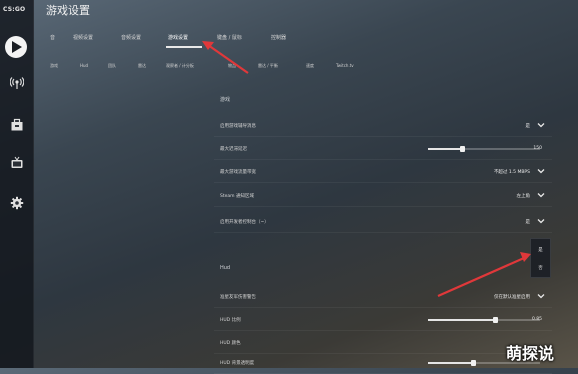 The width and height of the screenshot is (578, 374). What do you see at coordinates (530, 353) in the screenshot?
I see `watermark-text: 萌探说` at bounding box center [530, 353].